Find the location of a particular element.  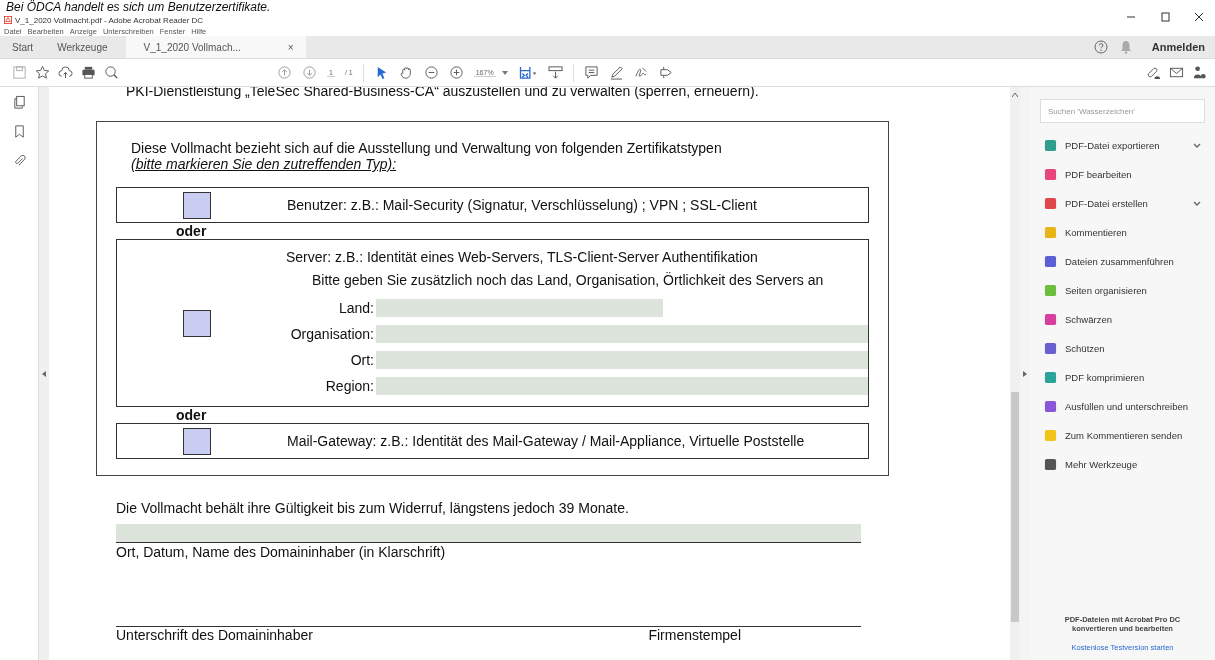

tool-item: Schwärzen is located at coordinates (1122, 319).